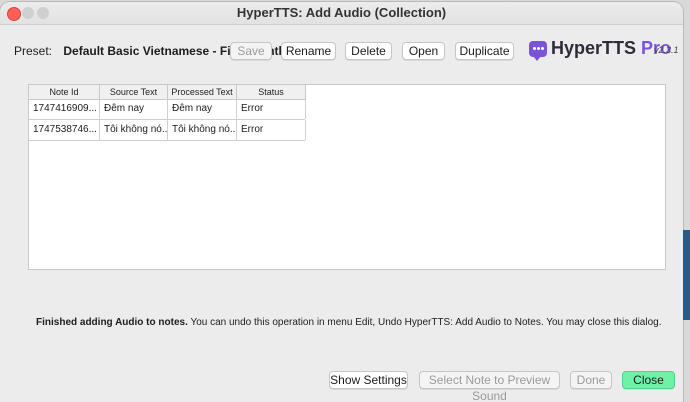 The image size is (690, 402). What do you see at coordinates (28, 13) in the screenshot?
I see `window-minimize-icon` at bounding box center [28, 13].